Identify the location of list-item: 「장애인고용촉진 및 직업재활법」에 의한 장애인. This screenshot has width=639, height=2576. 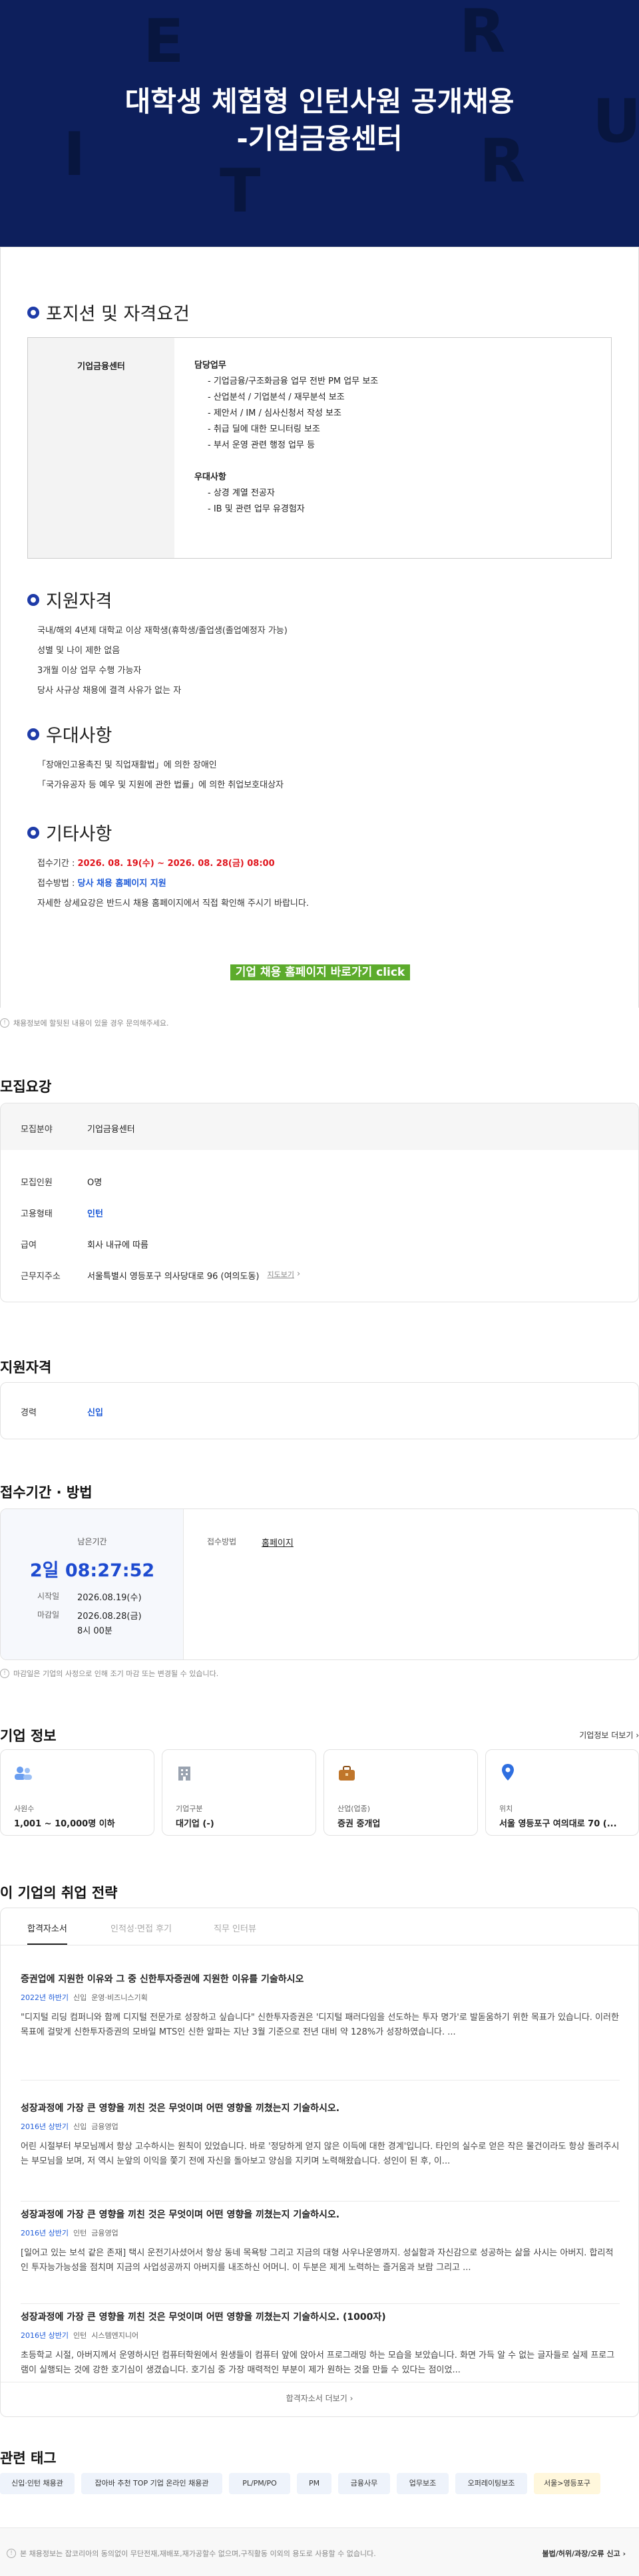
(127, 765).